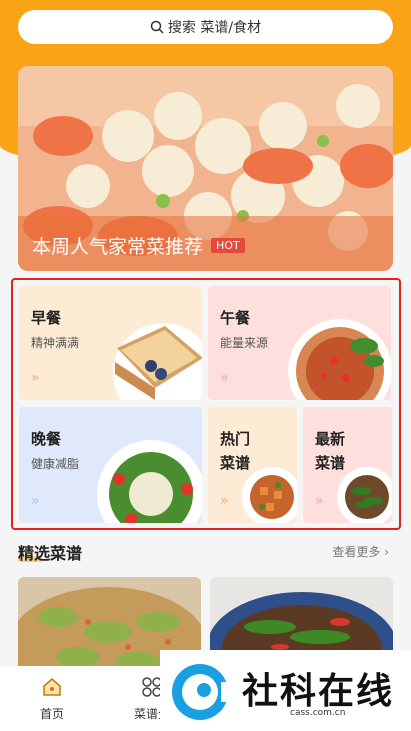 The height and width of the screenshot is (731, 411). I want to click on search-placeholder: 搜索 菜谱/食材, so click(214, 28).